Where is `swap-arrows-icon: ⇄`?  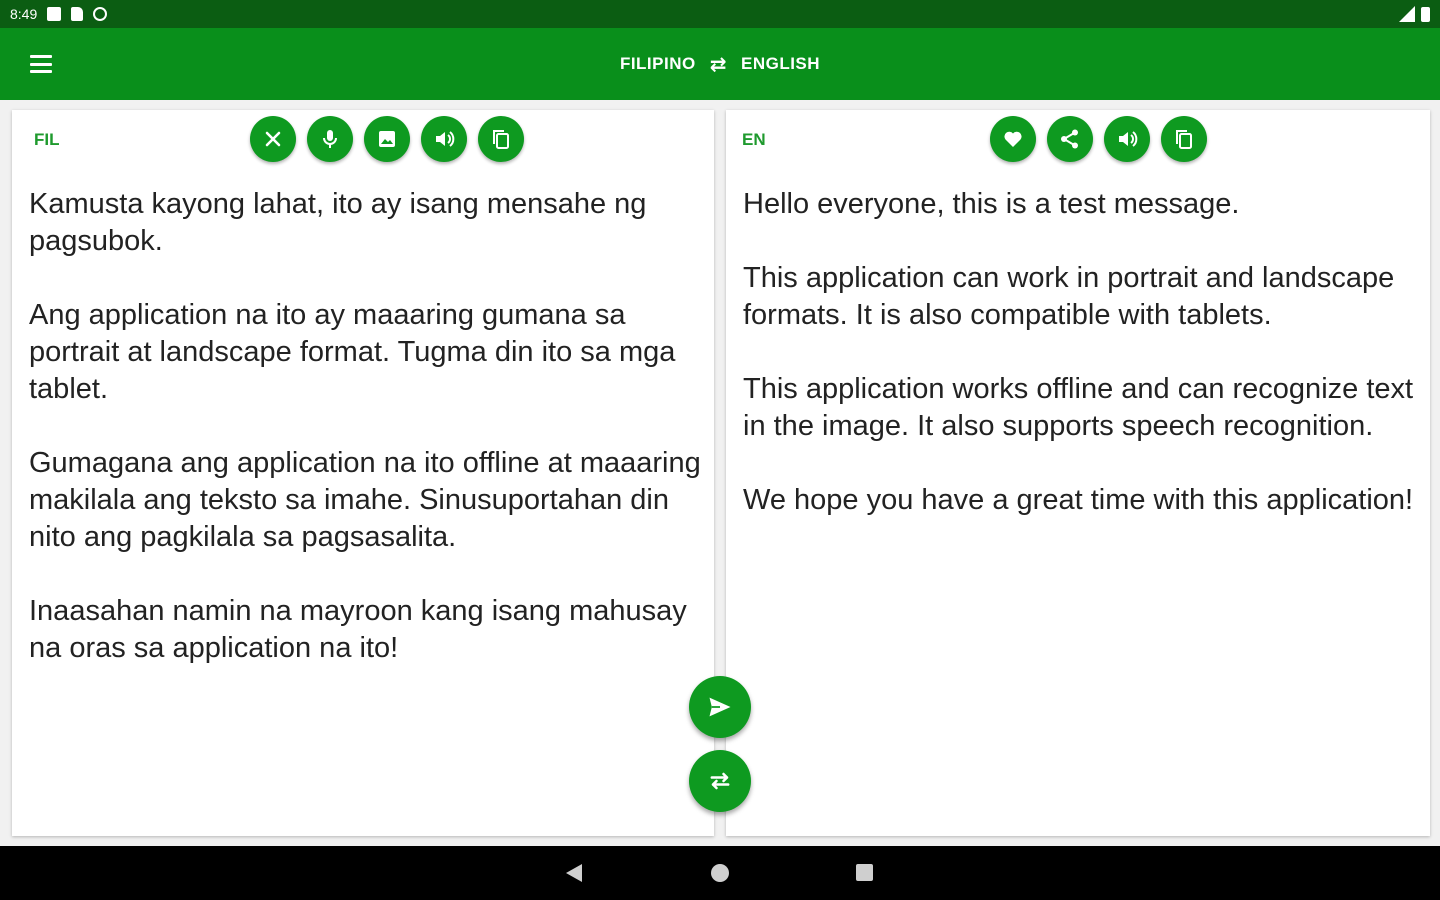 swap-arrows-icon: ⇄ is located at coordinates (718, 64).